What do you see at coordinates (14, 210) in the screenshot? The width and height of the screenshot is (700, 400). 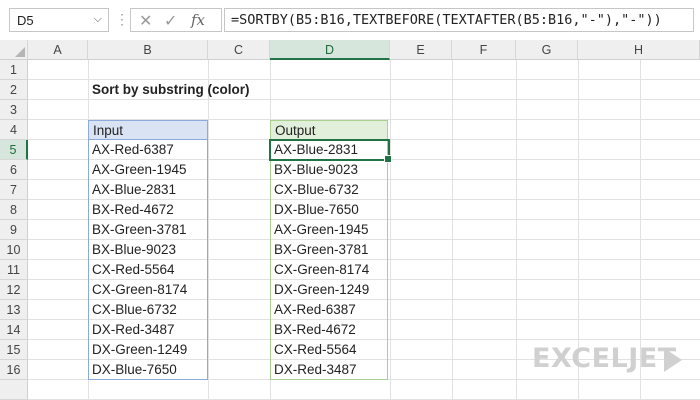 I see `row-header-8: 8` at bounding box center [14, 210].